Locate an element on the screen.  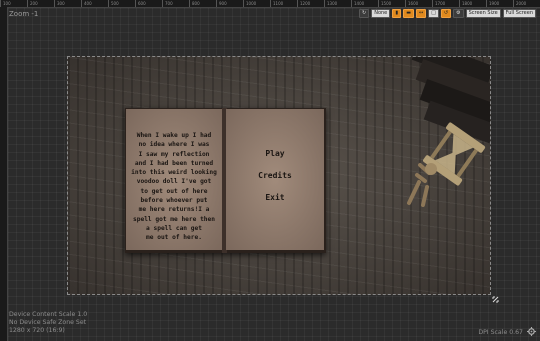
story-line: me out of here. is located at coordinates (174, 238).